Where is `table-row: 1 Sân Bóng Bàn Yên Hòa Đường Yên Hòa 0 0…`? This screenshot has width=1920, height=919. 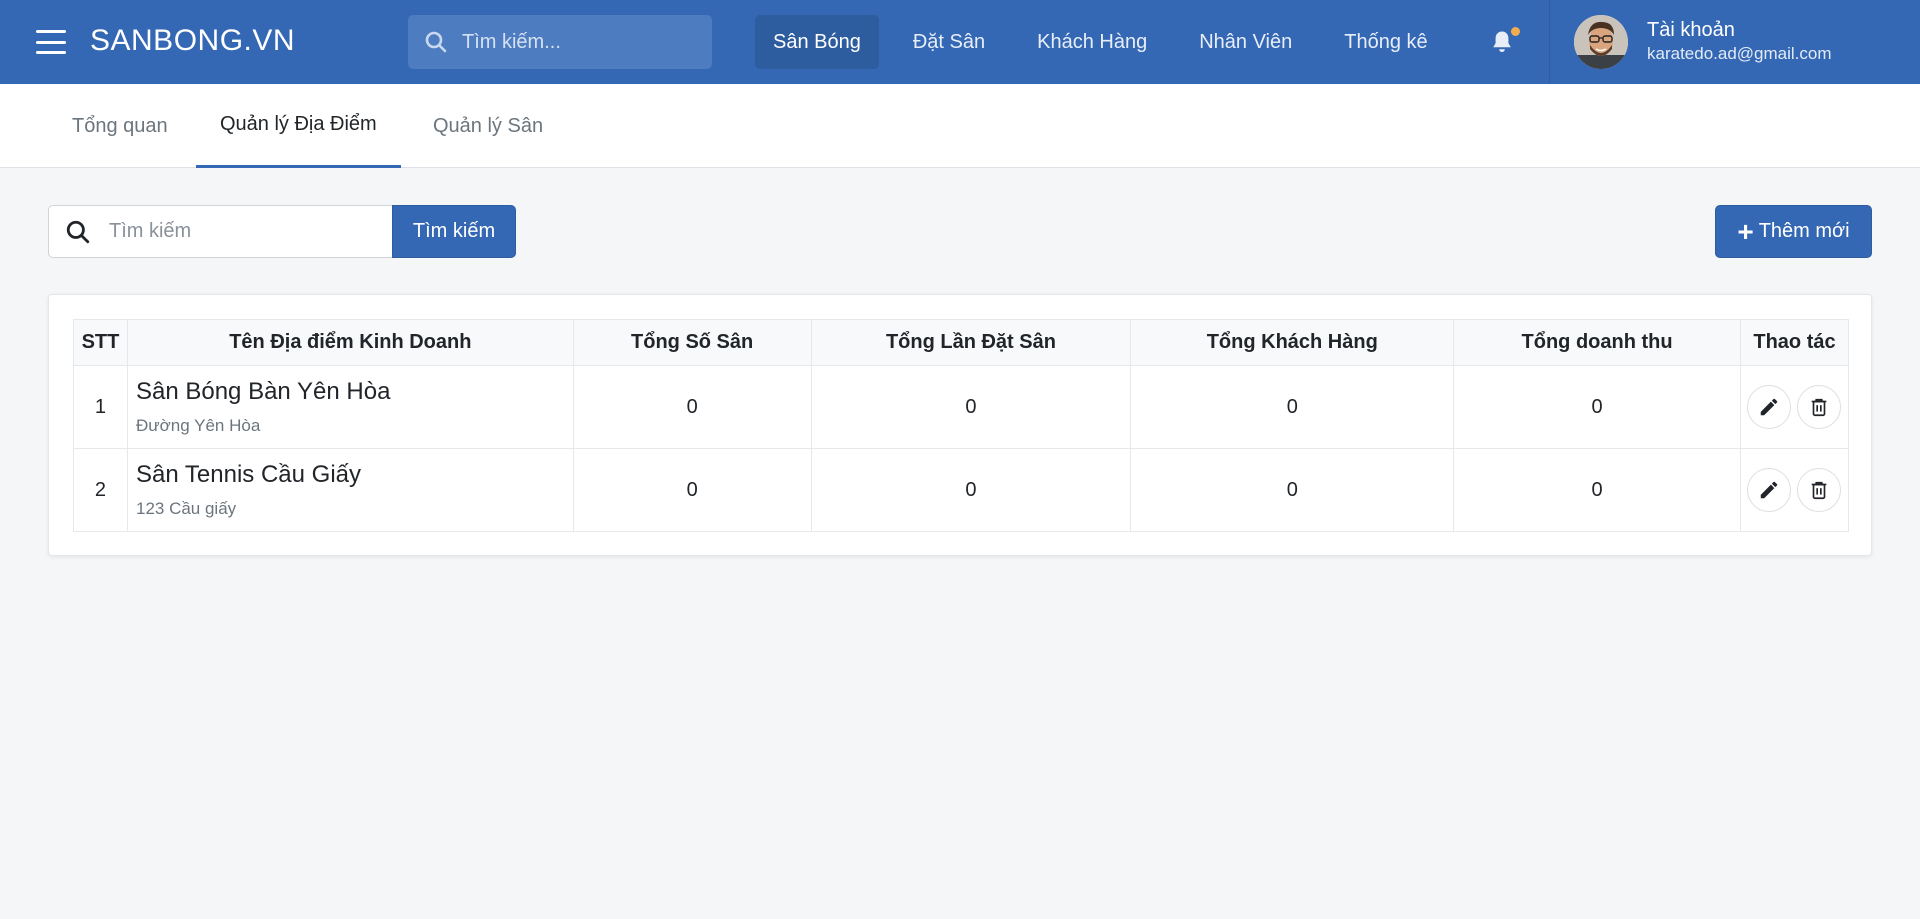
table-row: 1 Sân Bóng Bàn Yên Hòa Đường Yên Hòa 0 0… is located at coordinates (961, 407).